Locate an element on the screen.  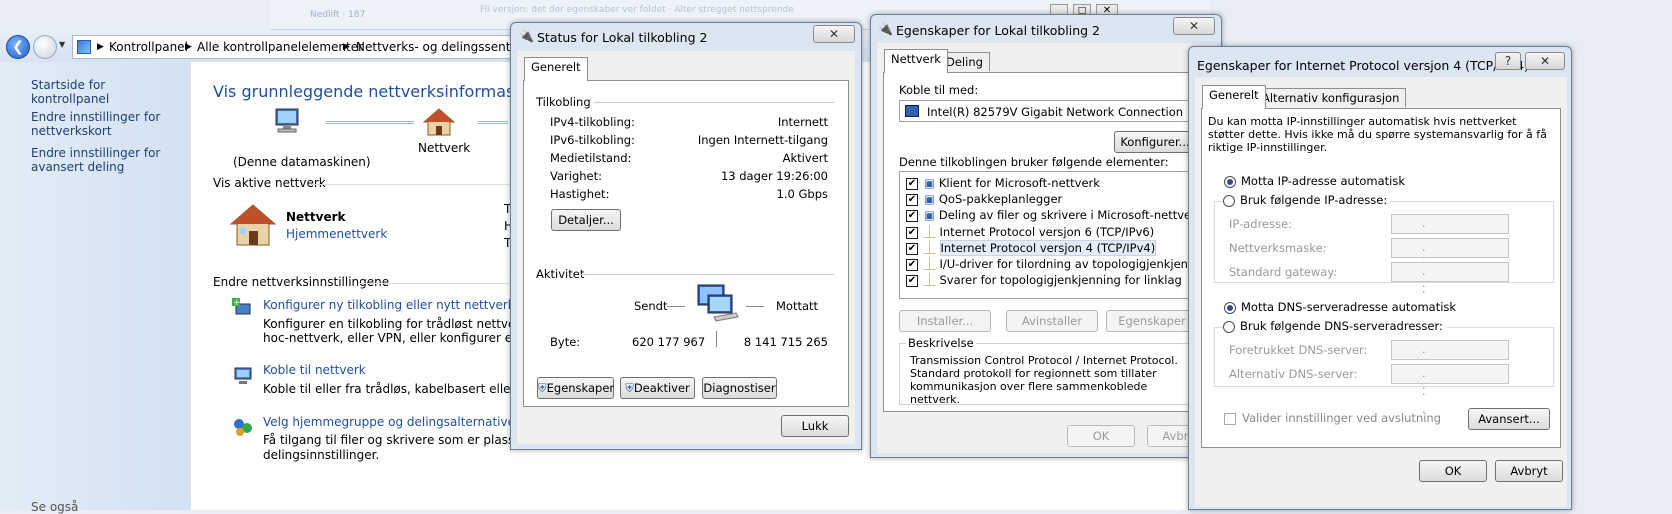
list-item: ✔ ▣ Klient for Microsoft-nettverk is located at coordinates (1003, 183).